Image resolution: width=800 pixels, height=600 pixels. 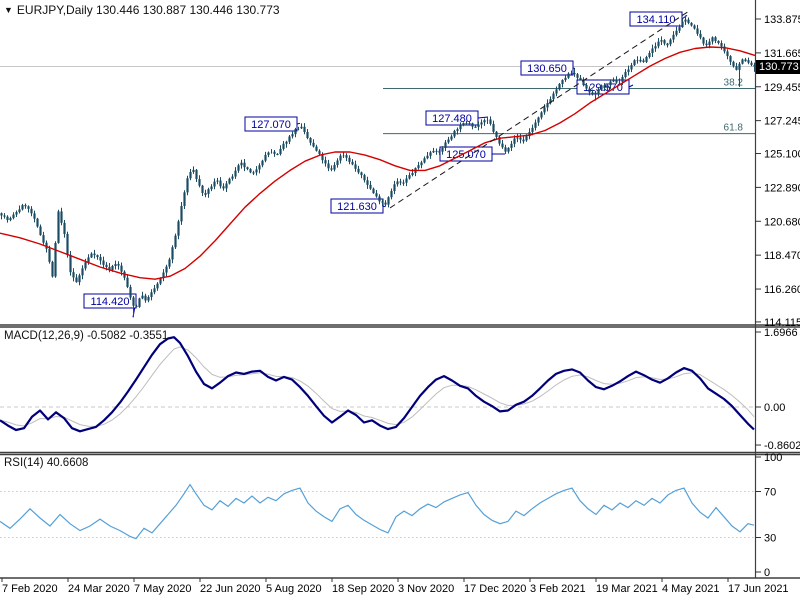 I want to click on axis-tick-label: 125.100, so click(x=782, y=155).